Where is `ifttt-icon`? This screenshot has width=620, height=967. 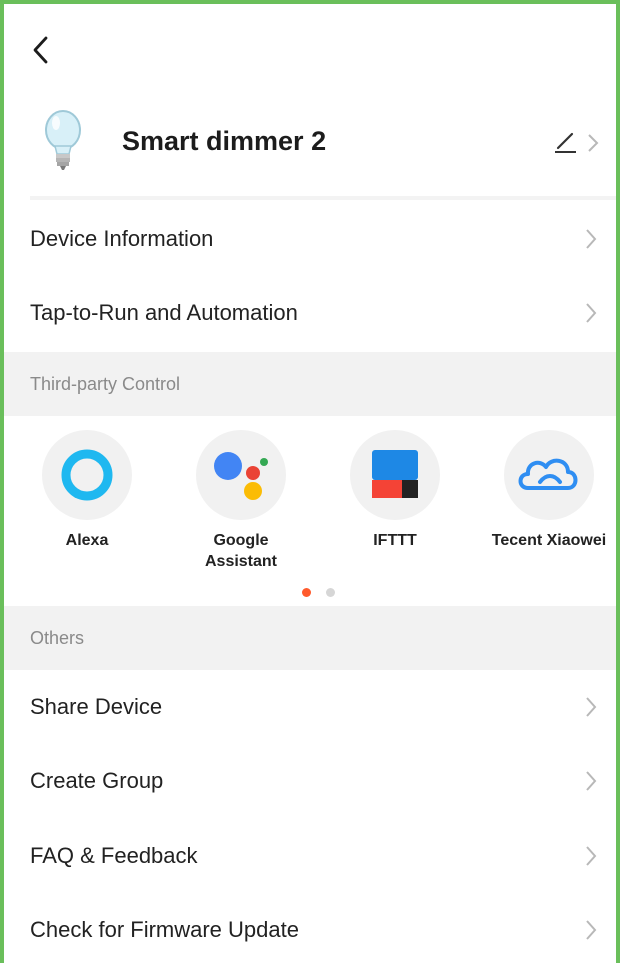 ifttt-icon is located at coordinates (395, 474).